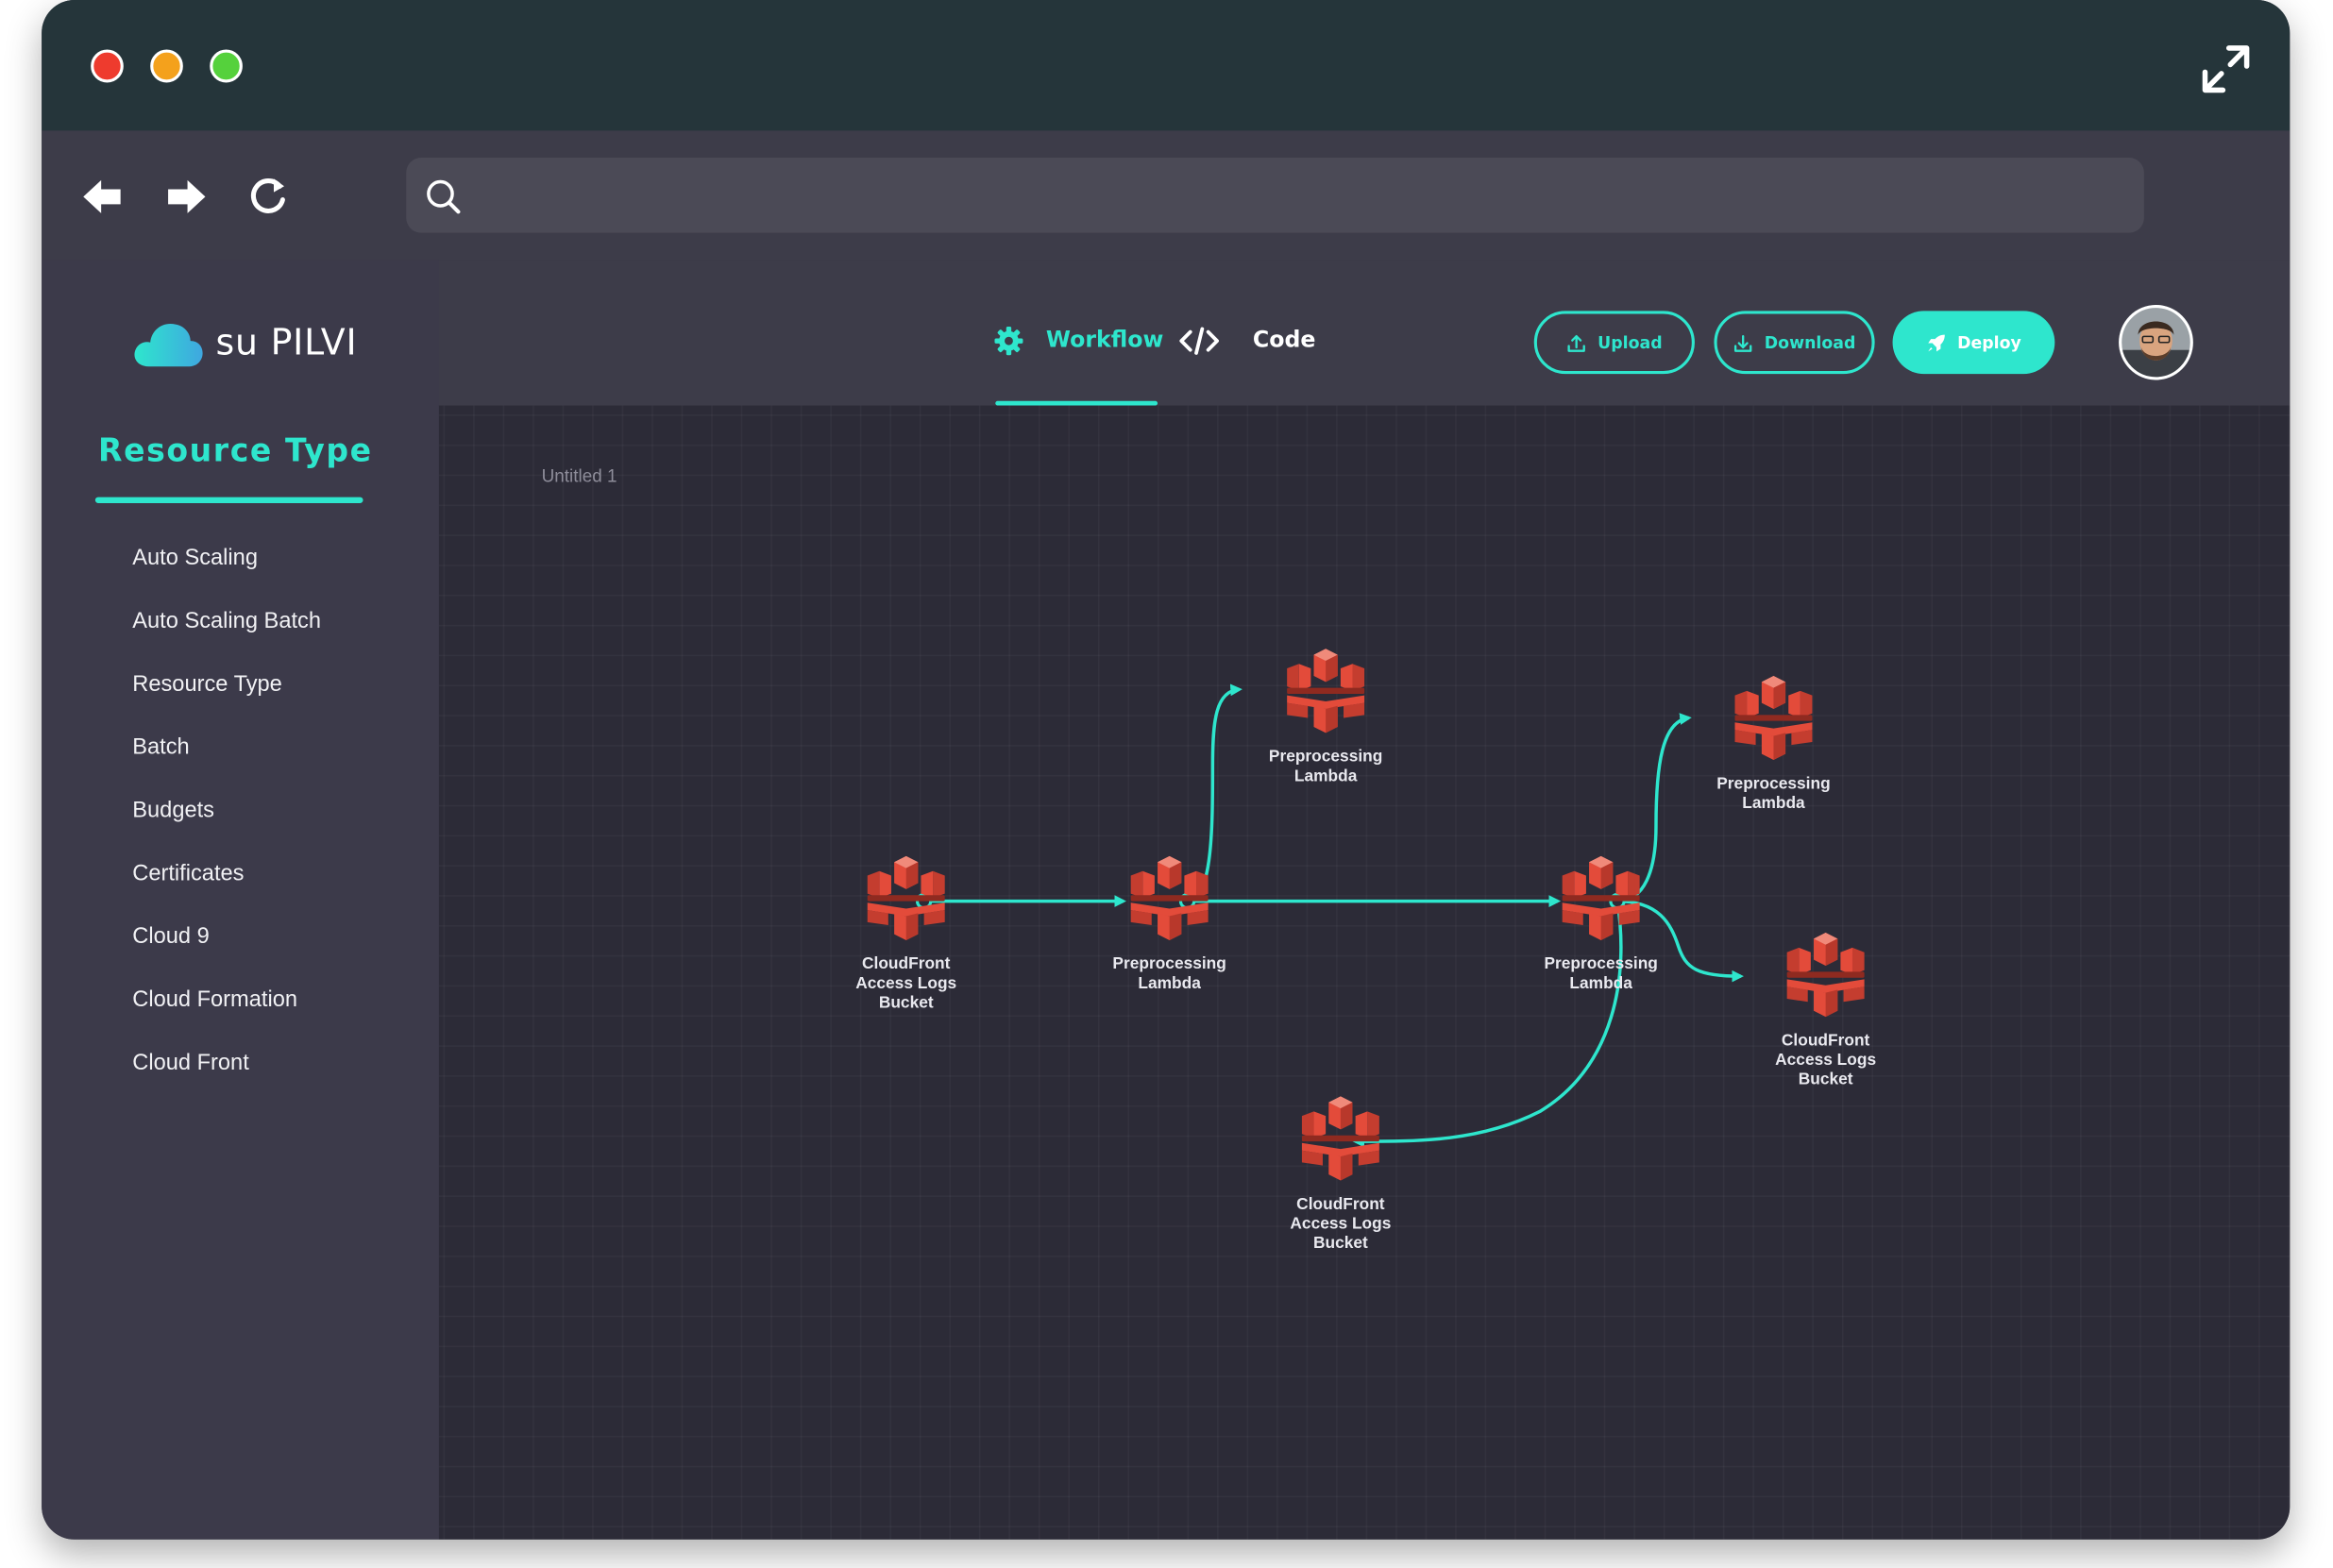 The width and height of the screenshot is (2333, 1568). Describe the element at coordinates (1630, 342) in the screenshot. I see `upload-label: Upload` at that location.